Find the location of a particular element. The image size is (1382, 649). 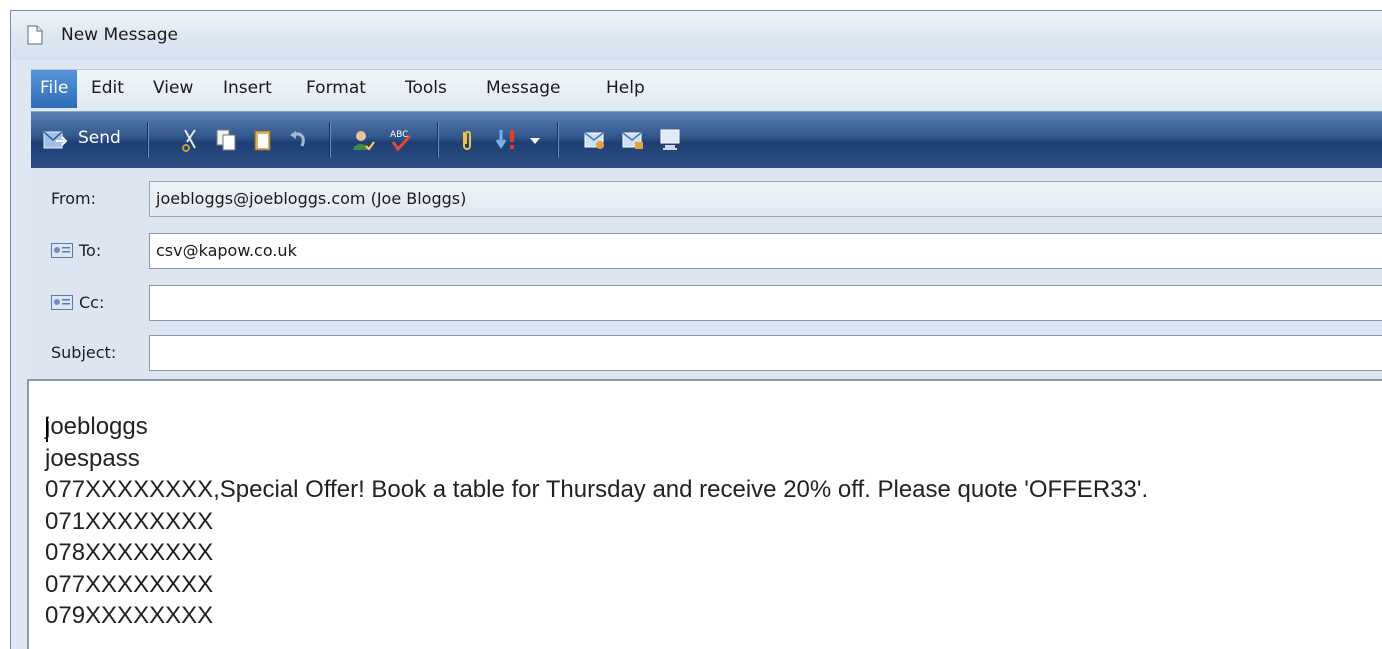

attach-icon is located at coordinates (467, 140).